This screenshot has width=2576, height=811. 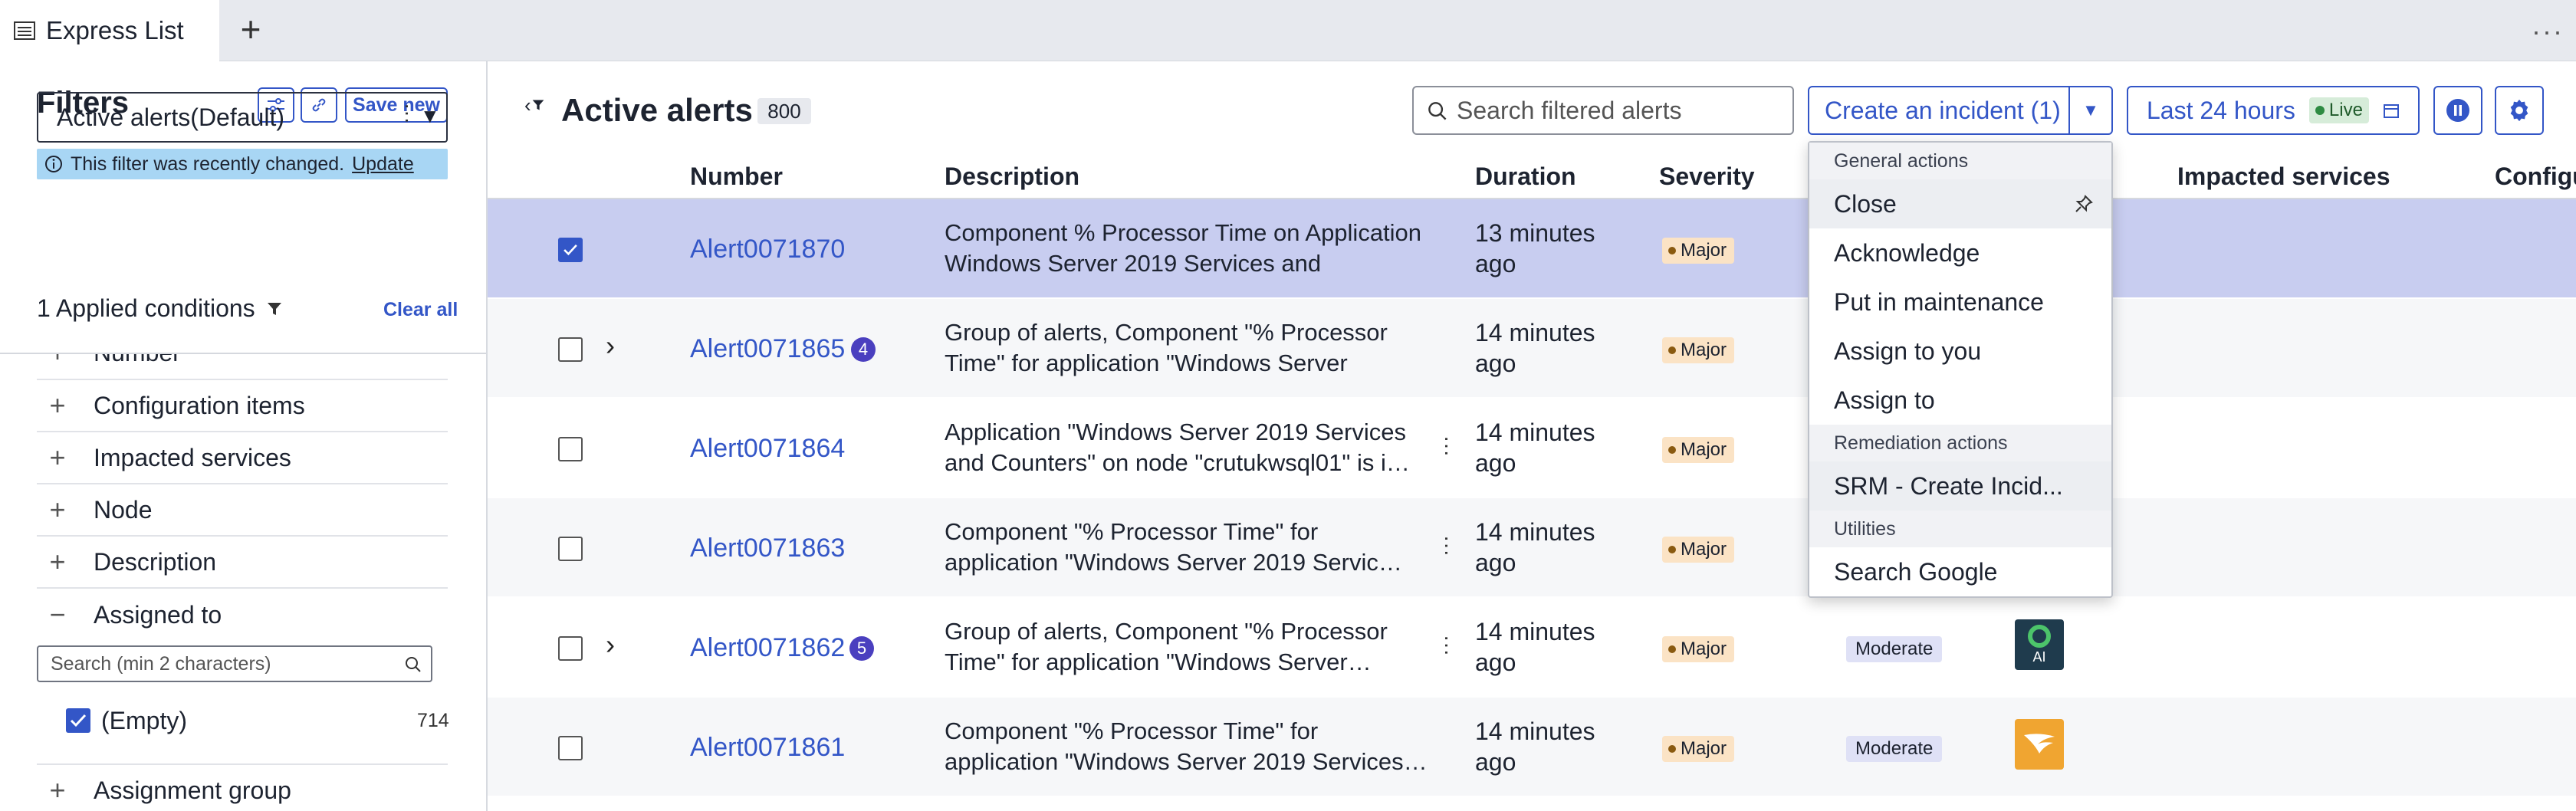 I want to click on filter-item-description: + Description, so click(x=242, y=563).